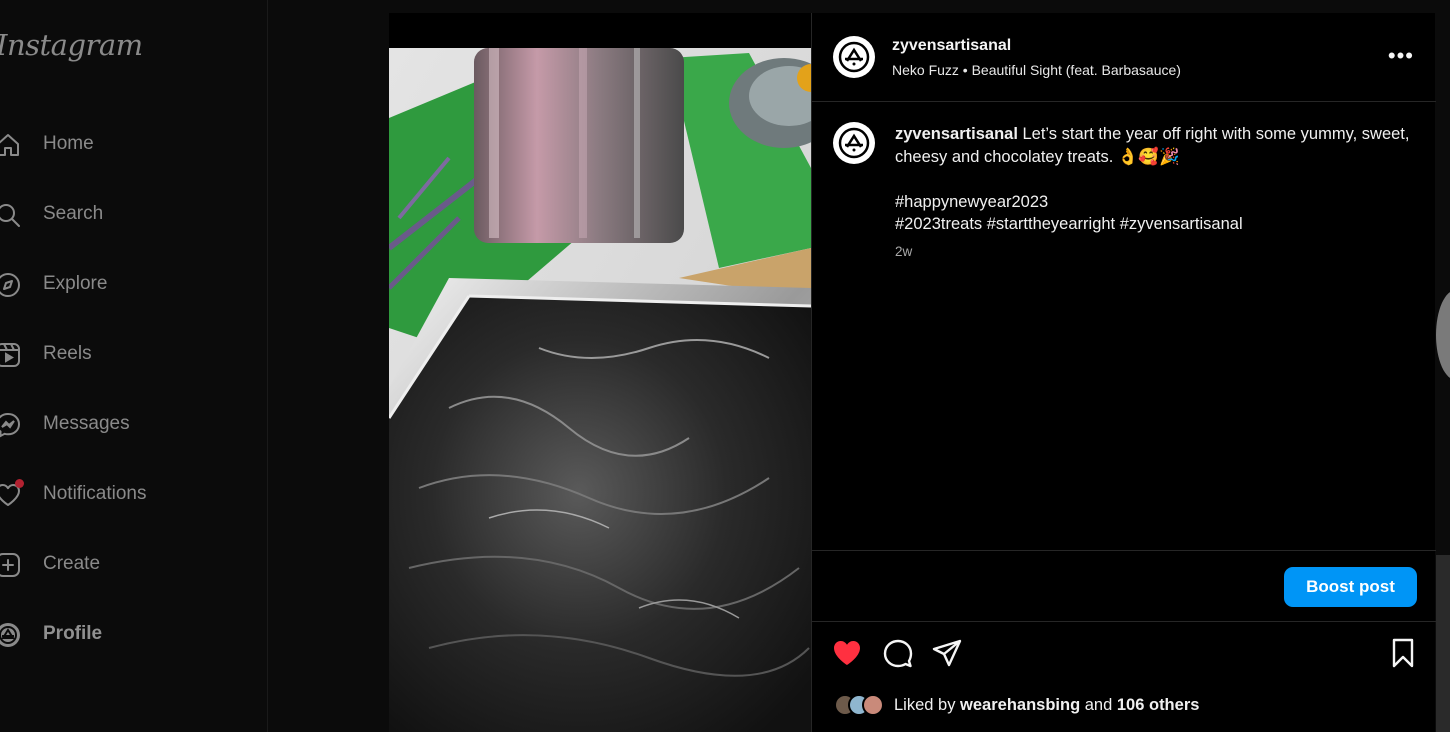  What do you see at coordinates (125, 354) in the screenshot?
I see `sidebar-item-reels: Reels` at bounding box center [125, 354].